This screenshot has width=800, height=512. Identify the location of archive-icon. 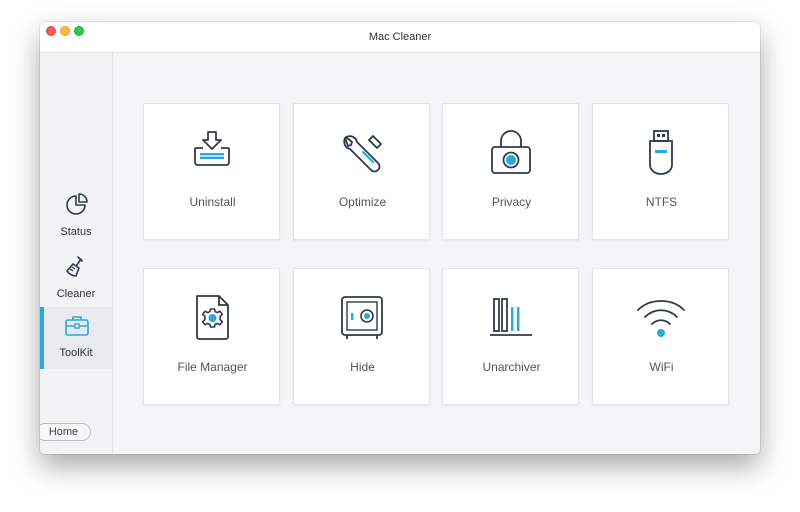
(511, 317).